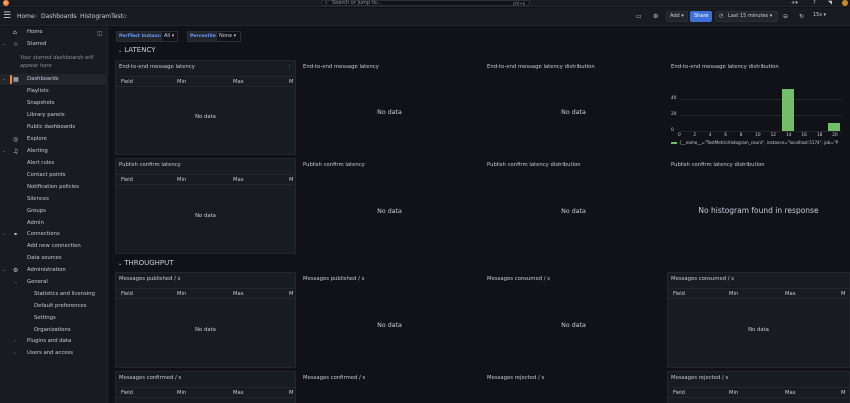  Describe the element at coordinates (53, 211) in the screenshot. I see `sidebar-item-groups: Groups` at that location.